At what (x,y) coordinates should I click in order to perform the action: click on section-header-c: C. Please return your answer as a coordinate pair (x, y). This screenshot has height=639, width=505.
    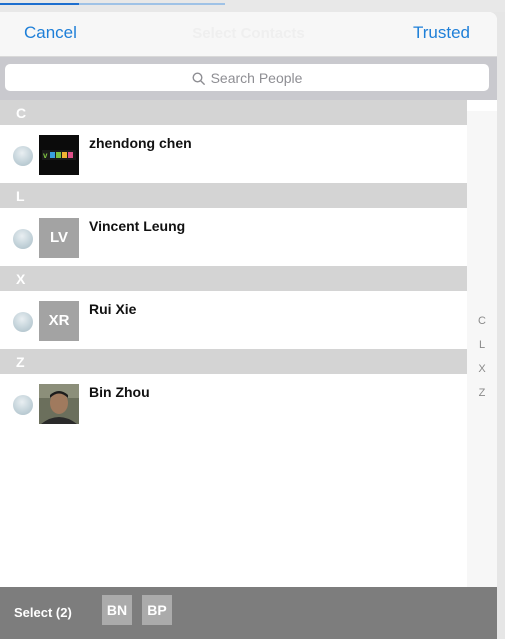
    Looking at the image, I should click on (233, 112).